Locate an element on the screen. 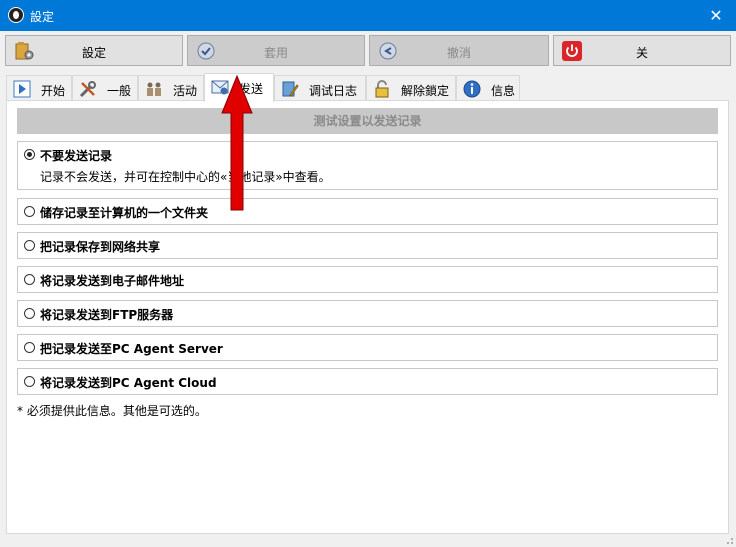  tab-send-label: 发送 is located at coordinates (251, 89).